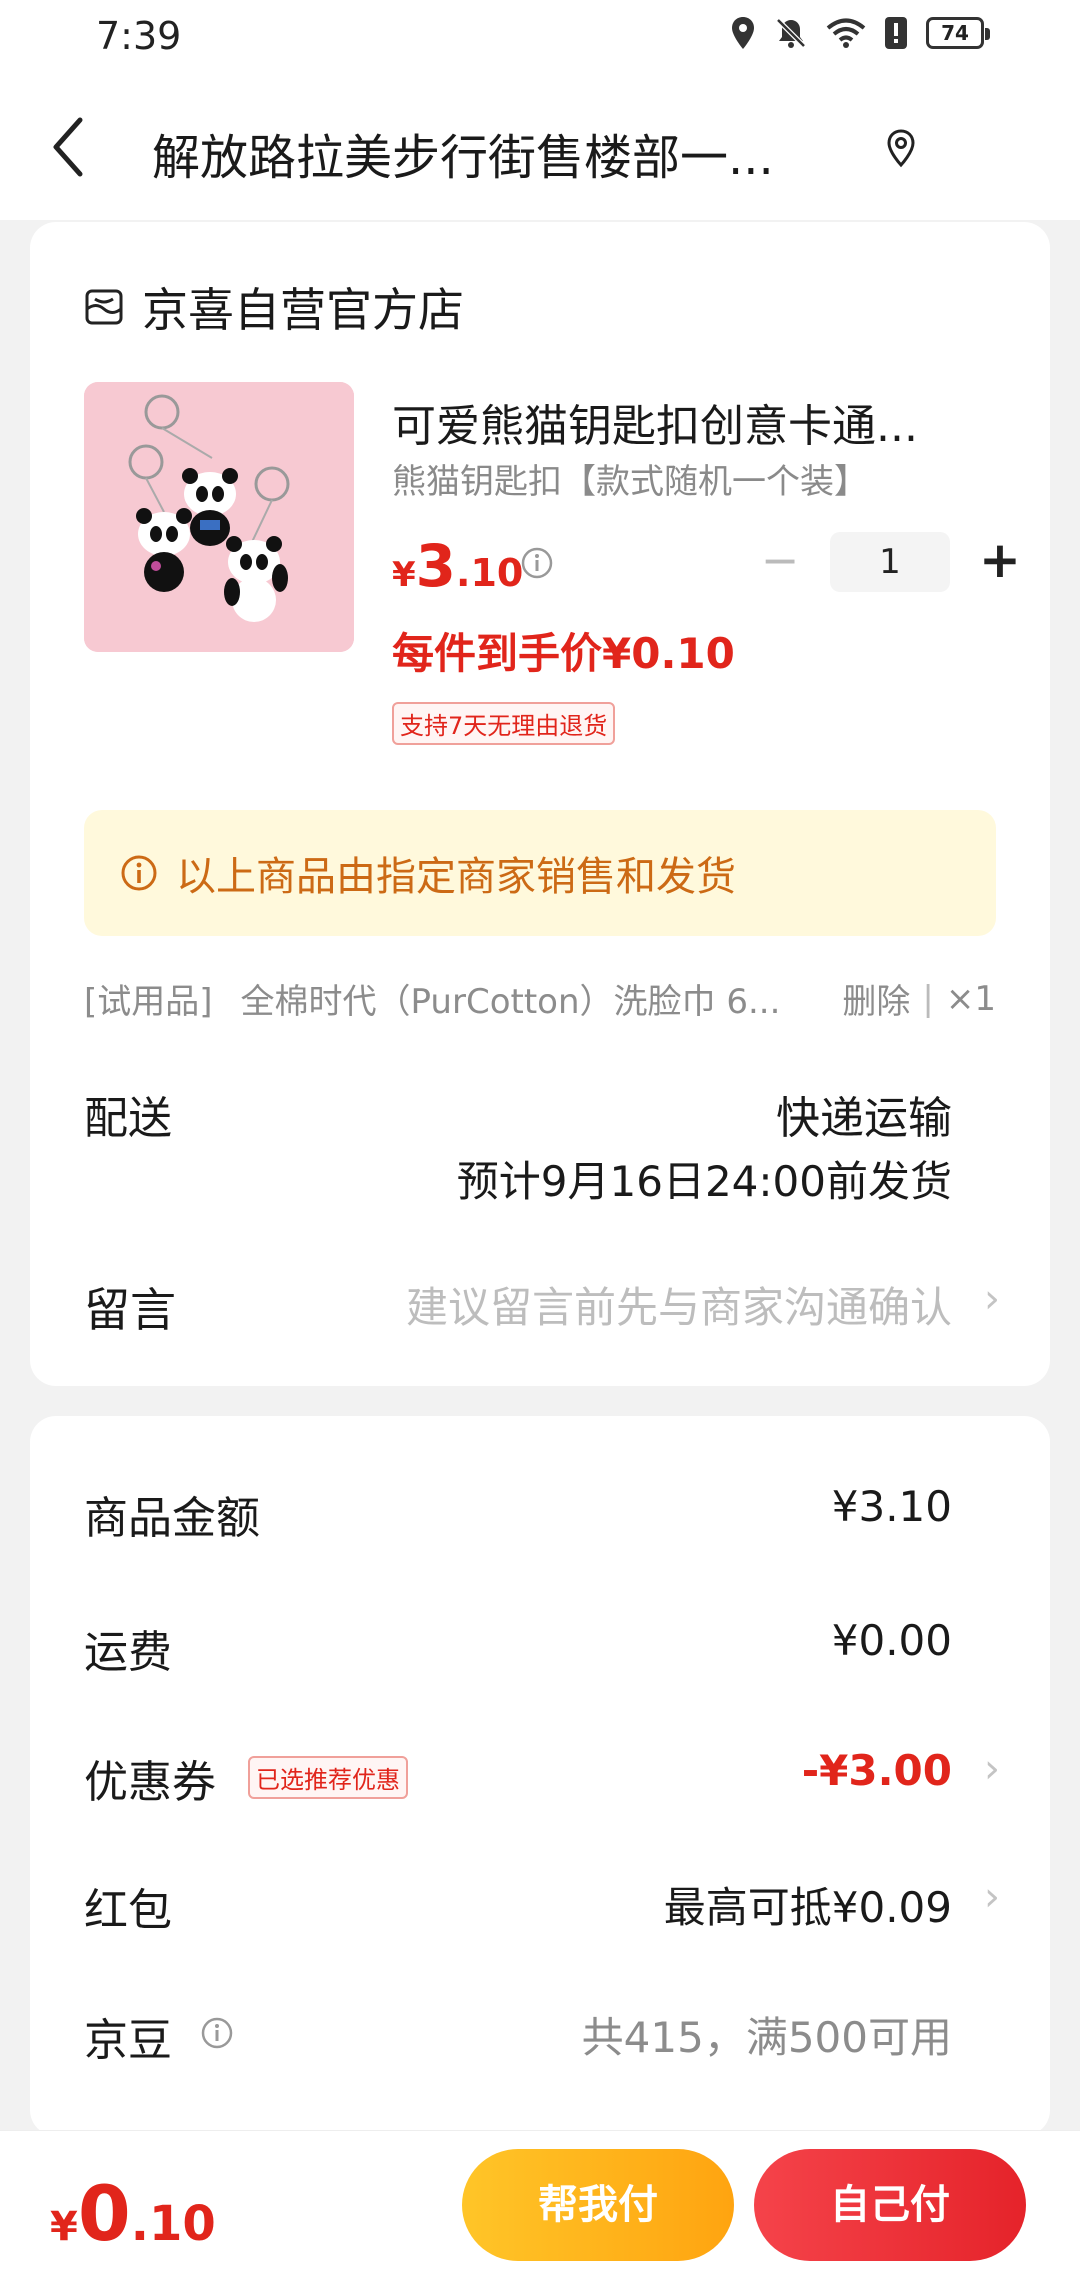  Describe the element at coordinates (563, 653) in the screenshot. I see `unit-final-price: 每件到手价¥0.10` at that location.